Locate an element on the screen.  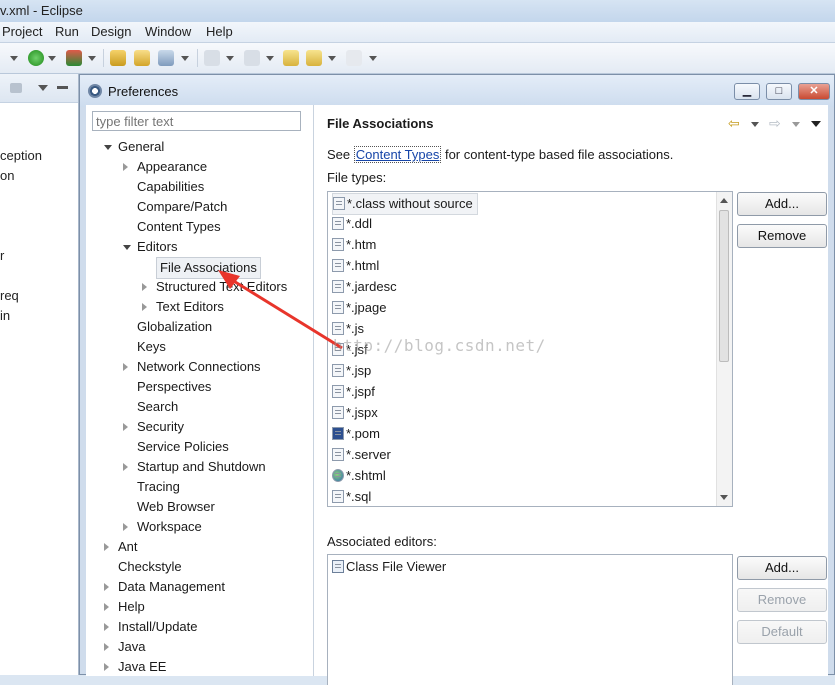
list-item: *.html is located at coordinates (355, 266).